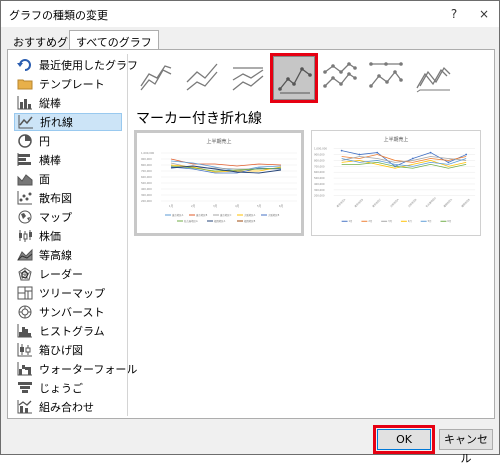  I want to click on sidebar-item-label: 面, so click(44, 179).